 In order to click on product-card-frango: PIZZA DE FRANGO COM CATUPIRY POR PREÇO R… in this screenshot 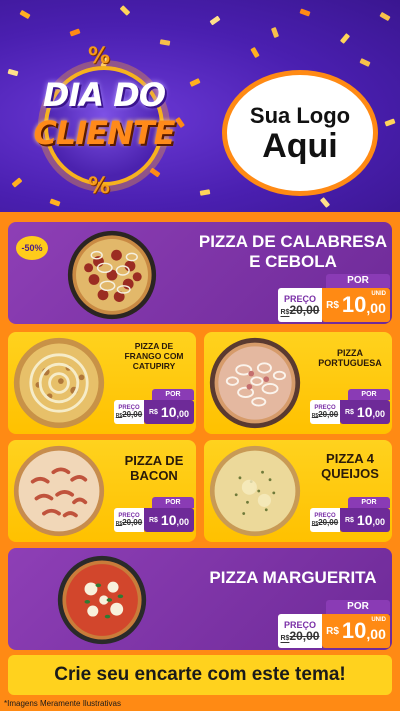, I will do `click(102, 383)`.